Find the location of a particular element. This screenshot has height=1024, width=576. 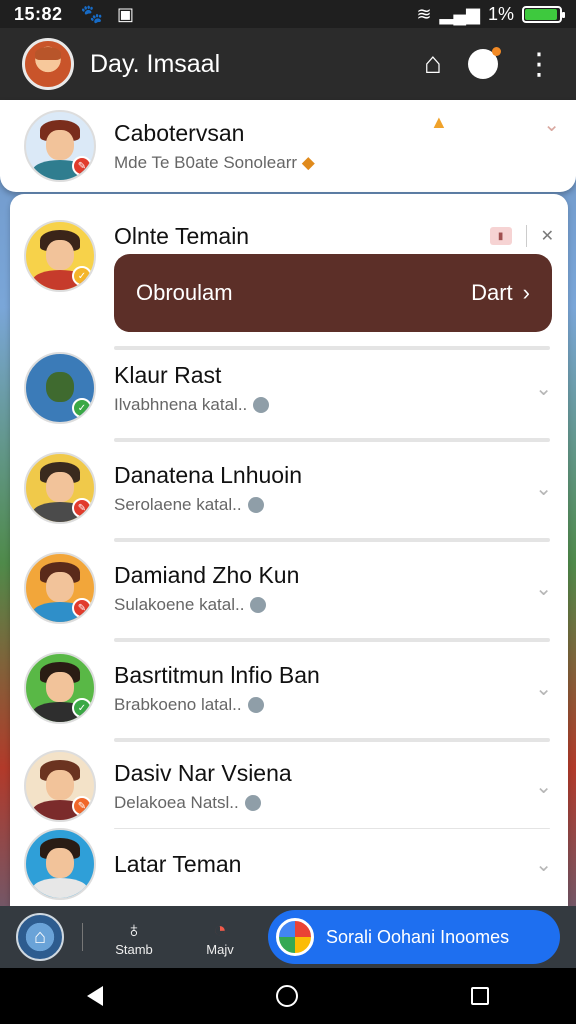

system-nav-bar is located at coordinates (288, 996).